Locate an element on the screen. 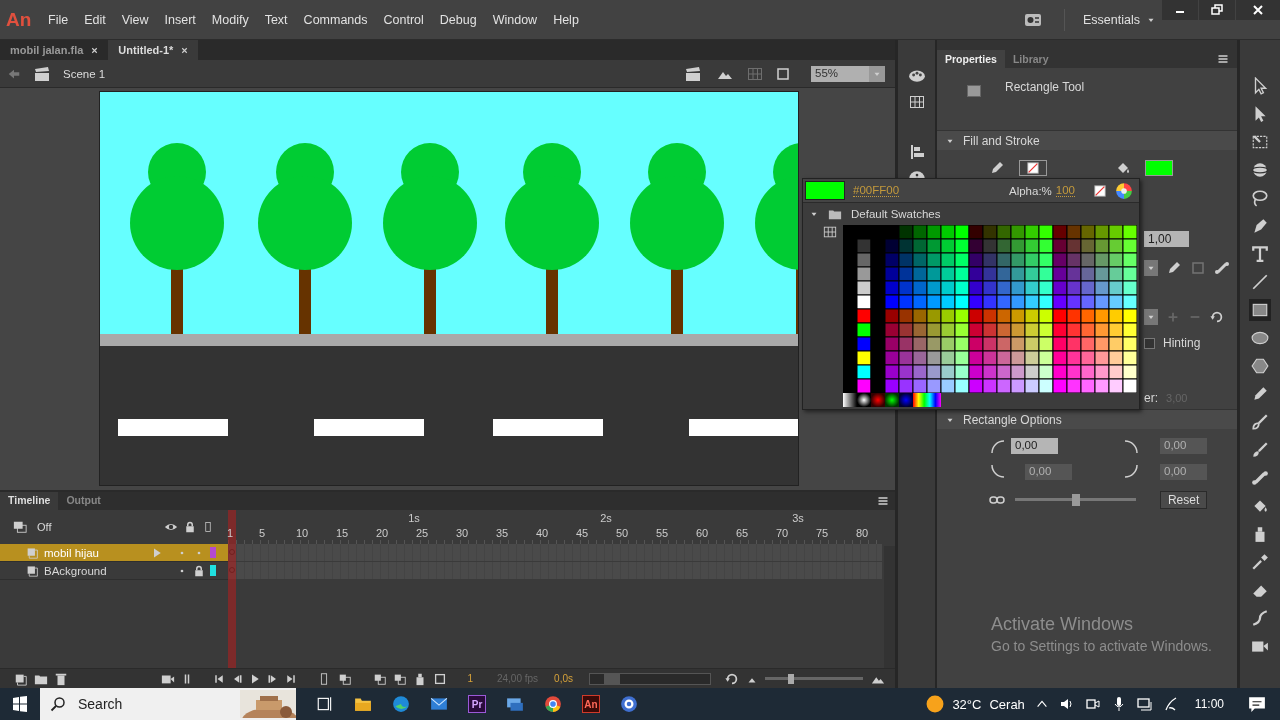 This screenshot has width=1280, height=720. layers-icon is located at coordinates (20, 527).